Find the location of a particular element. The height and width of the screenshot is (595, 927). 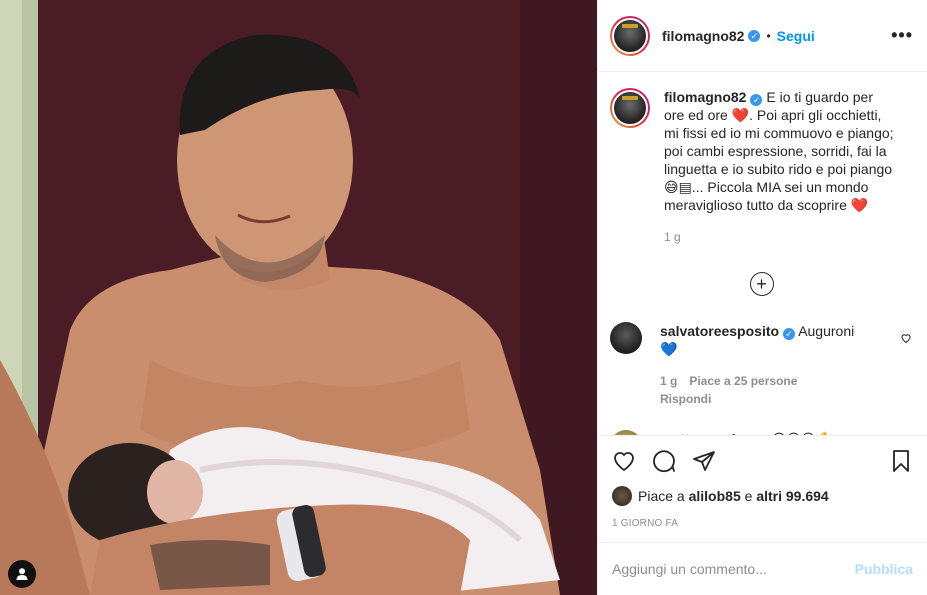

comment-input is located at coordinates (733, 569).